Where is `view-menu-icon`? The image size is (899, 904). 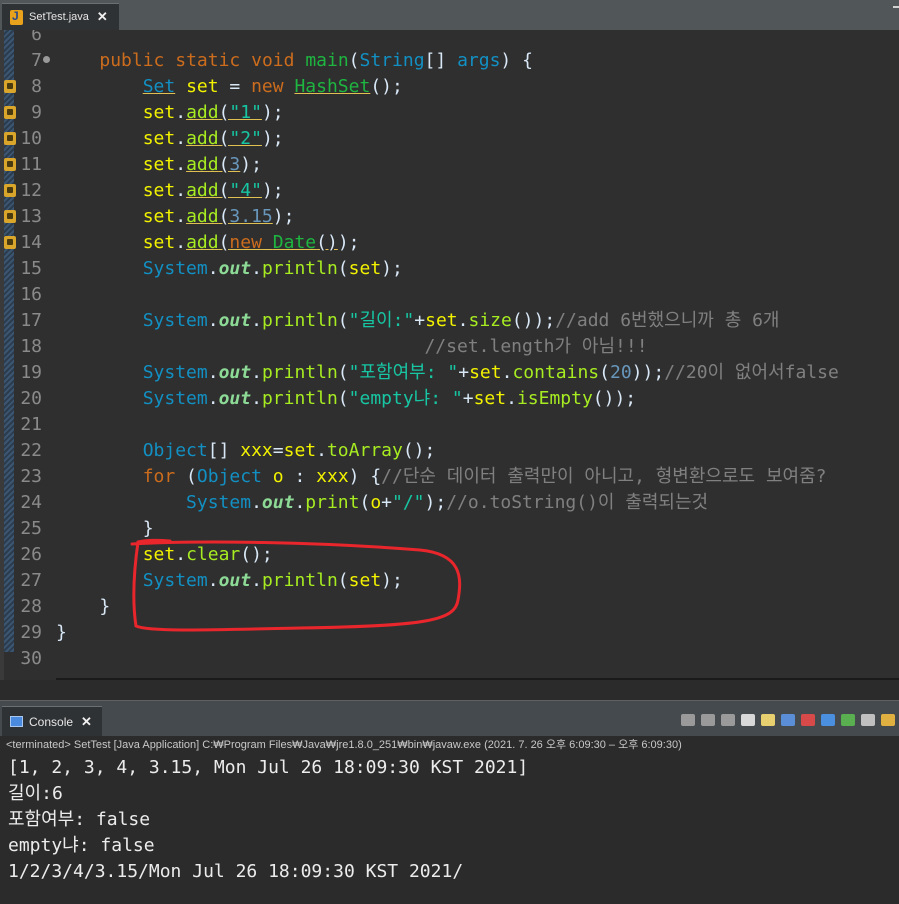
view-menu-icon is located at coordinates (888, 720).